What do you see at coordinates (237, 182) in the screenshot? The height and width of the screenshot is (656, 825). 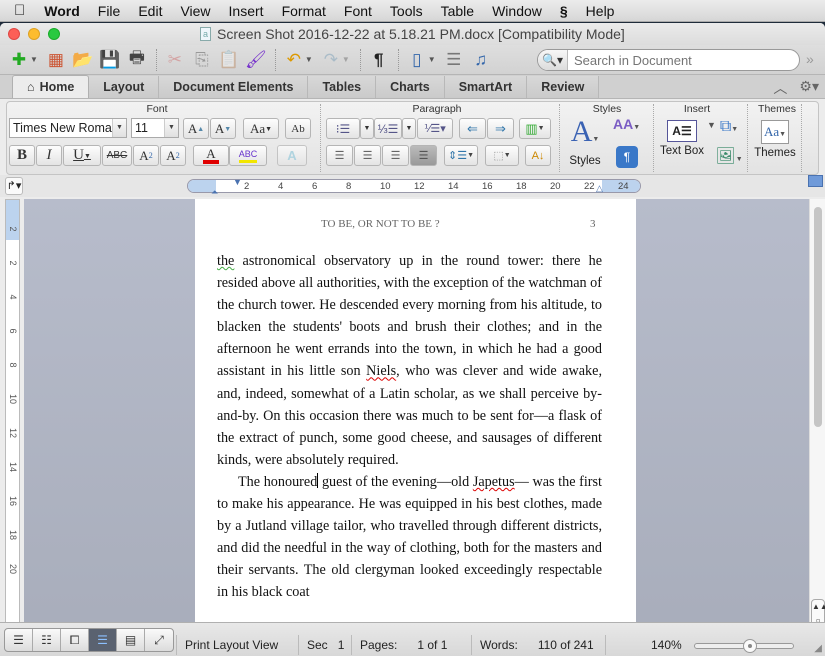 I see `first-line-indent-marker: ▼` at bounding box center [237, 182].